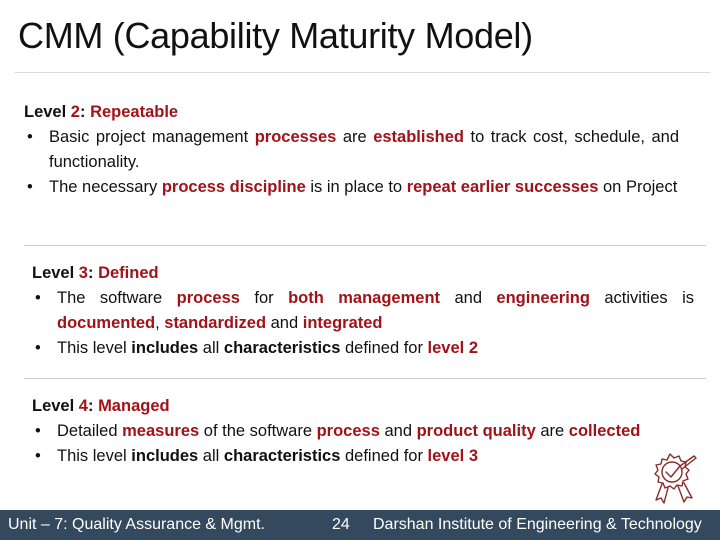 The image size is (720, 540). I want to click on highlight-text: documented, so click(106, 323).